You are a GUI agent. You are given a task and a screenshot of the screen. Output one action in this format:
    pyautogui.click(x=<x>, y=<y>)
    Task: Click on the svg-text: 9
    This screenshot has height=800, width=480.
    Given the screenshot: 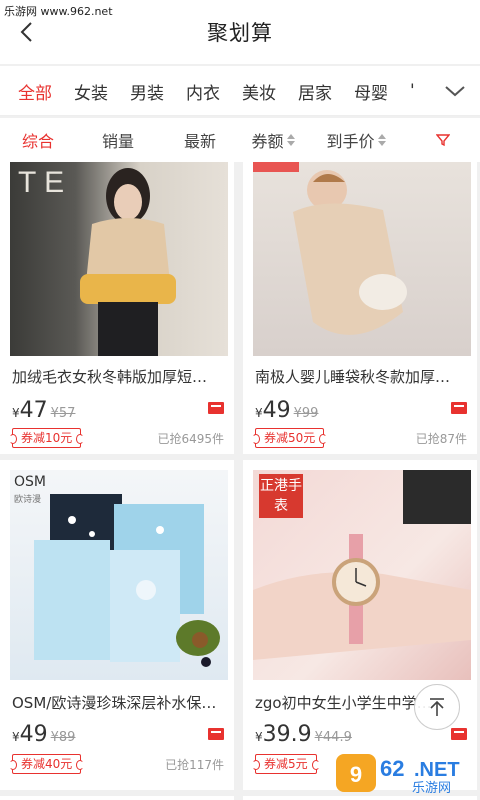 What is the action you would take?
    pyautogui.click(x=356, y=774)
    